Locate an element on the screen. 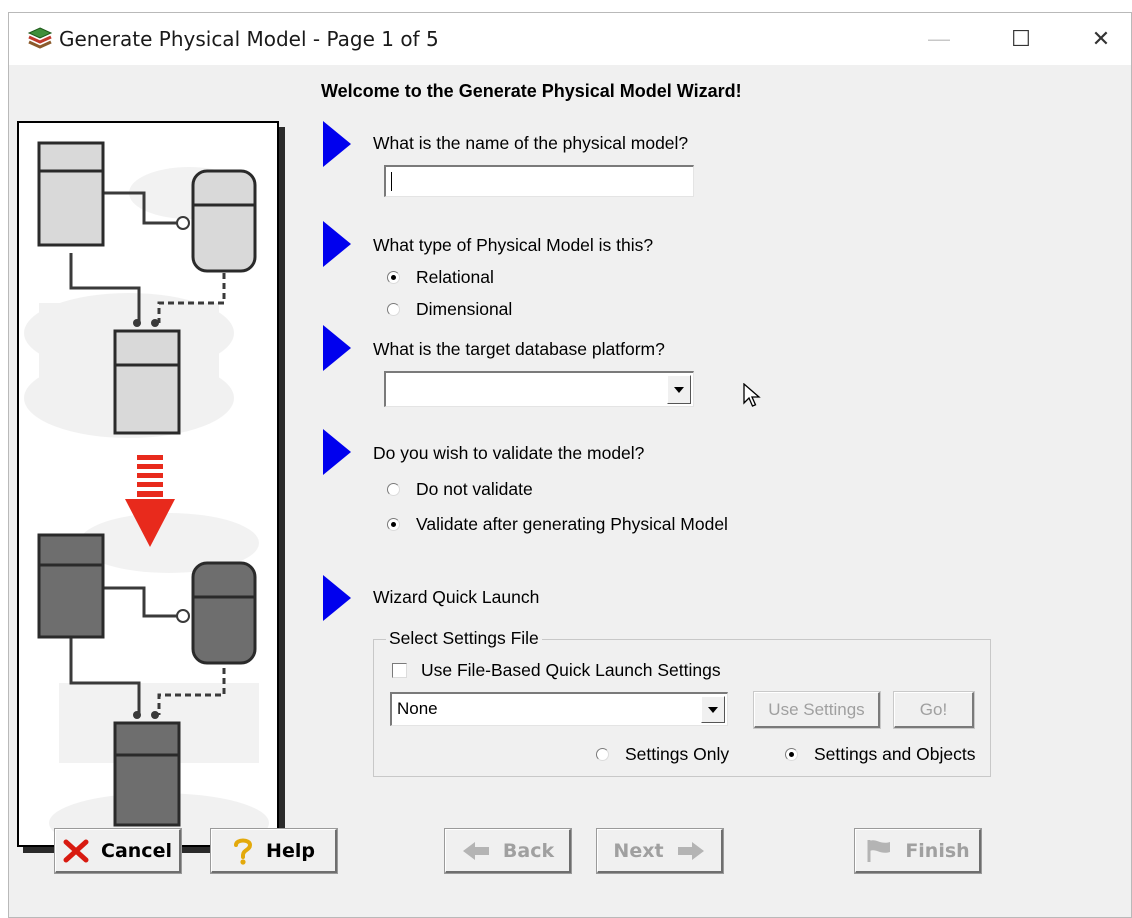 The width and height of the screenshot is (1132, 918). window-title: Generate Physical Model - Page 1 of 5 is located at coordinates (249, 39).